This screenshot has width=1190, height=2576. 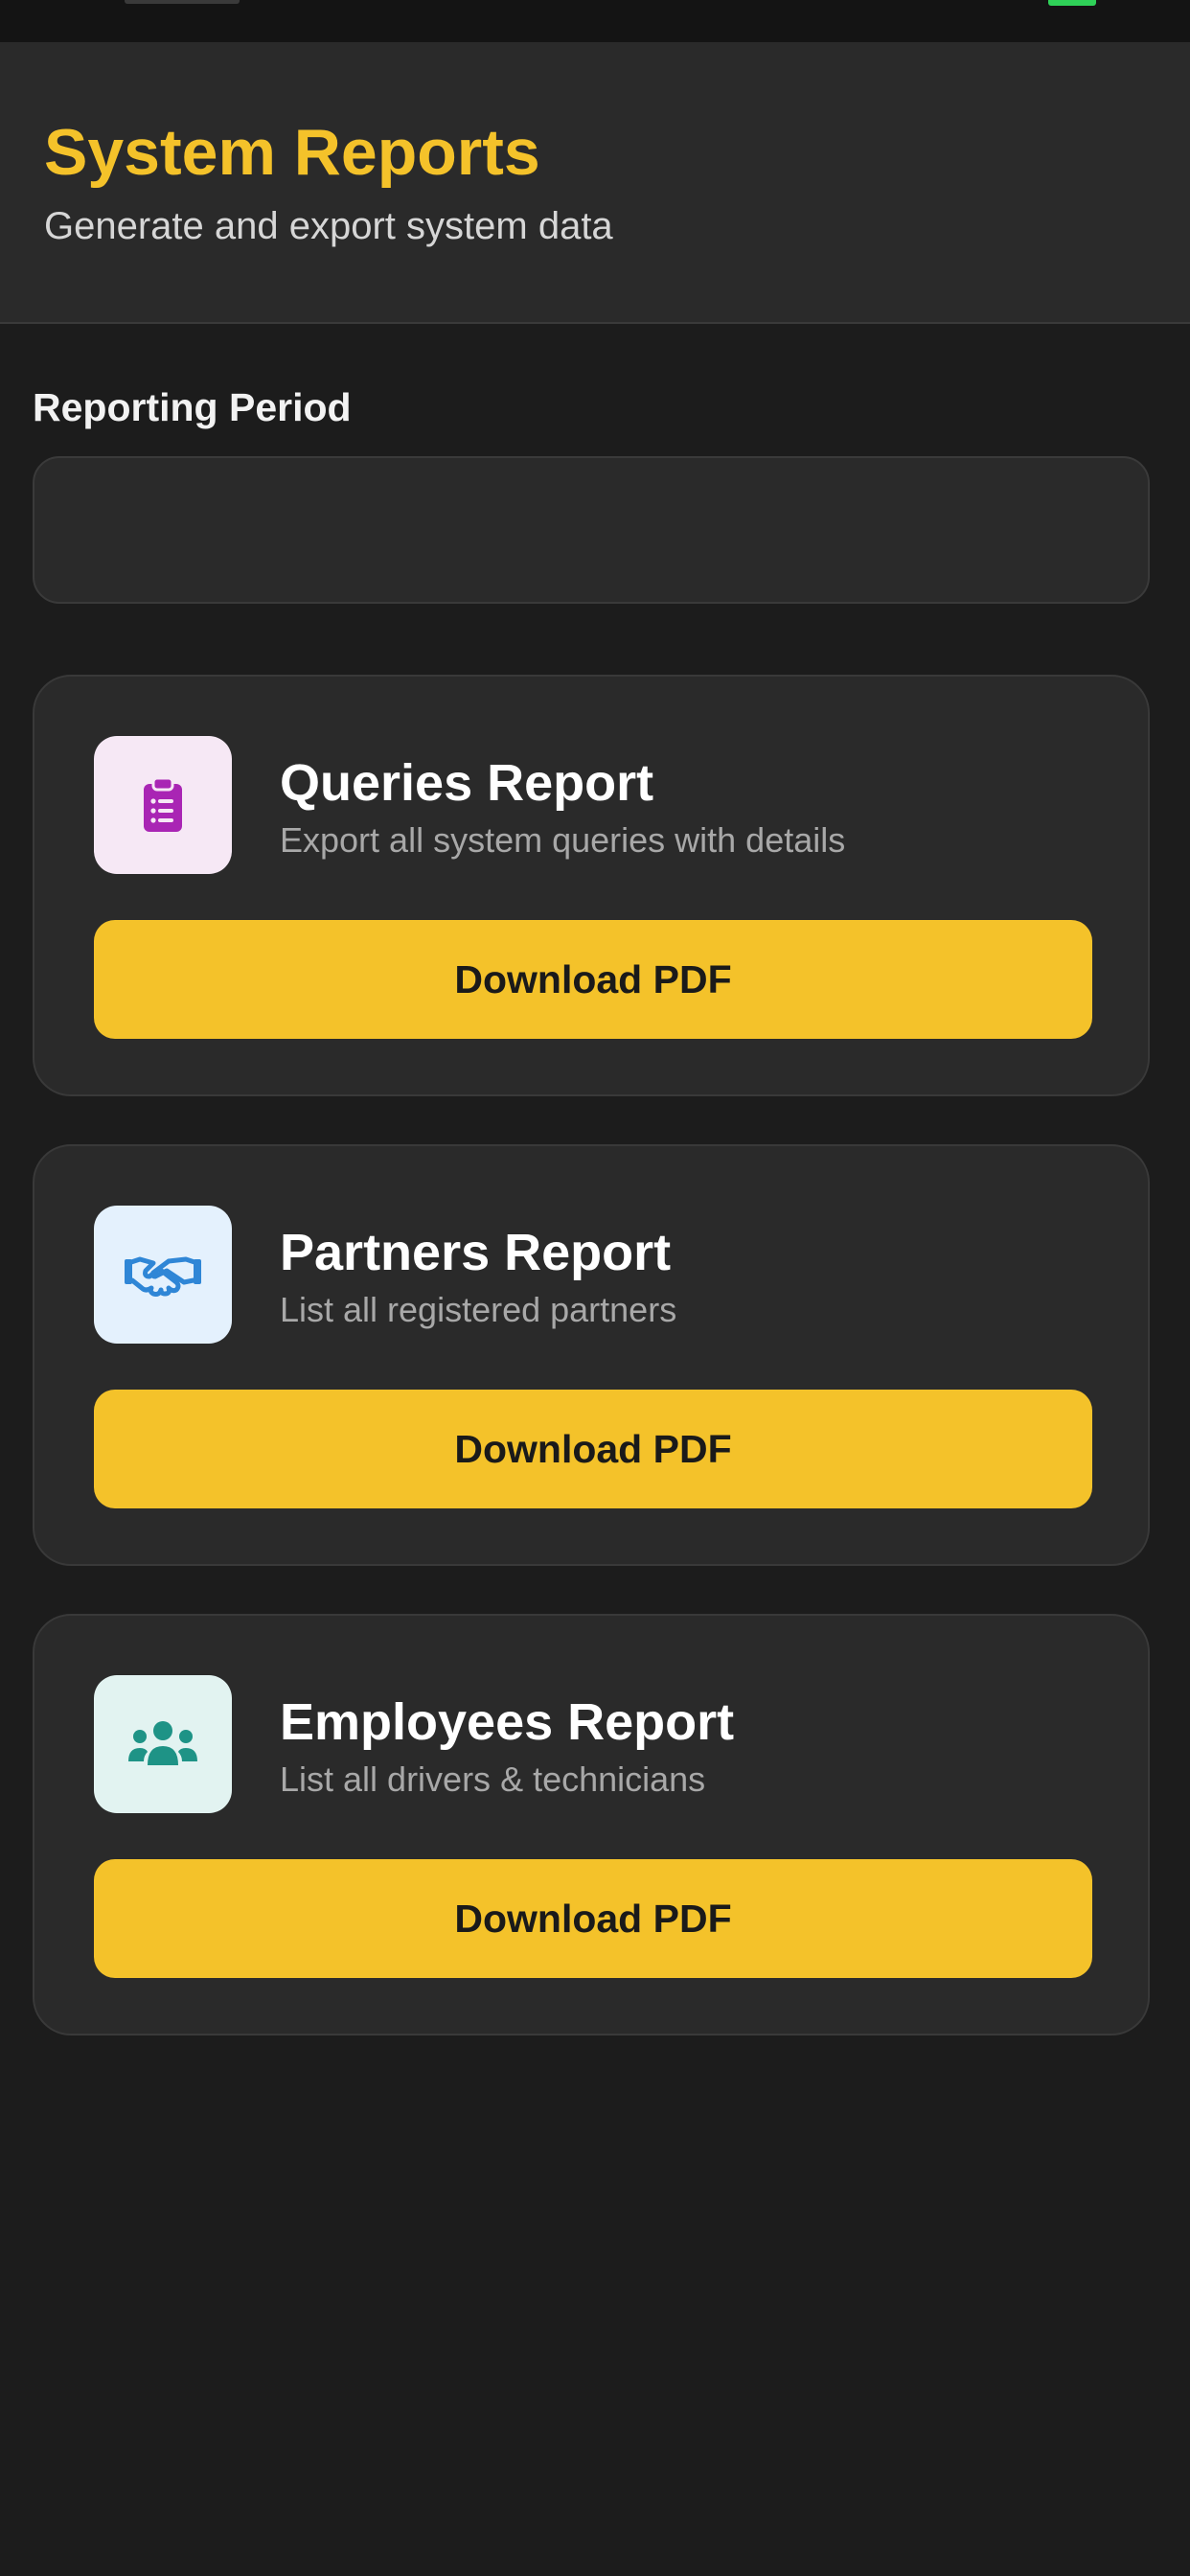 I want to click on employees-download-pdf-button: Download PDF, so click(x=593, y=1918).